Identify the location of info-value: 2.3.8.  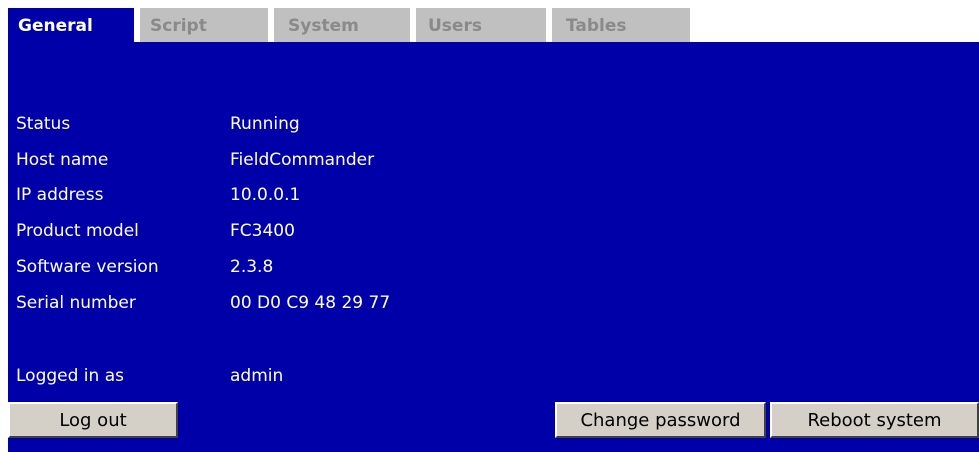
(252, 267).